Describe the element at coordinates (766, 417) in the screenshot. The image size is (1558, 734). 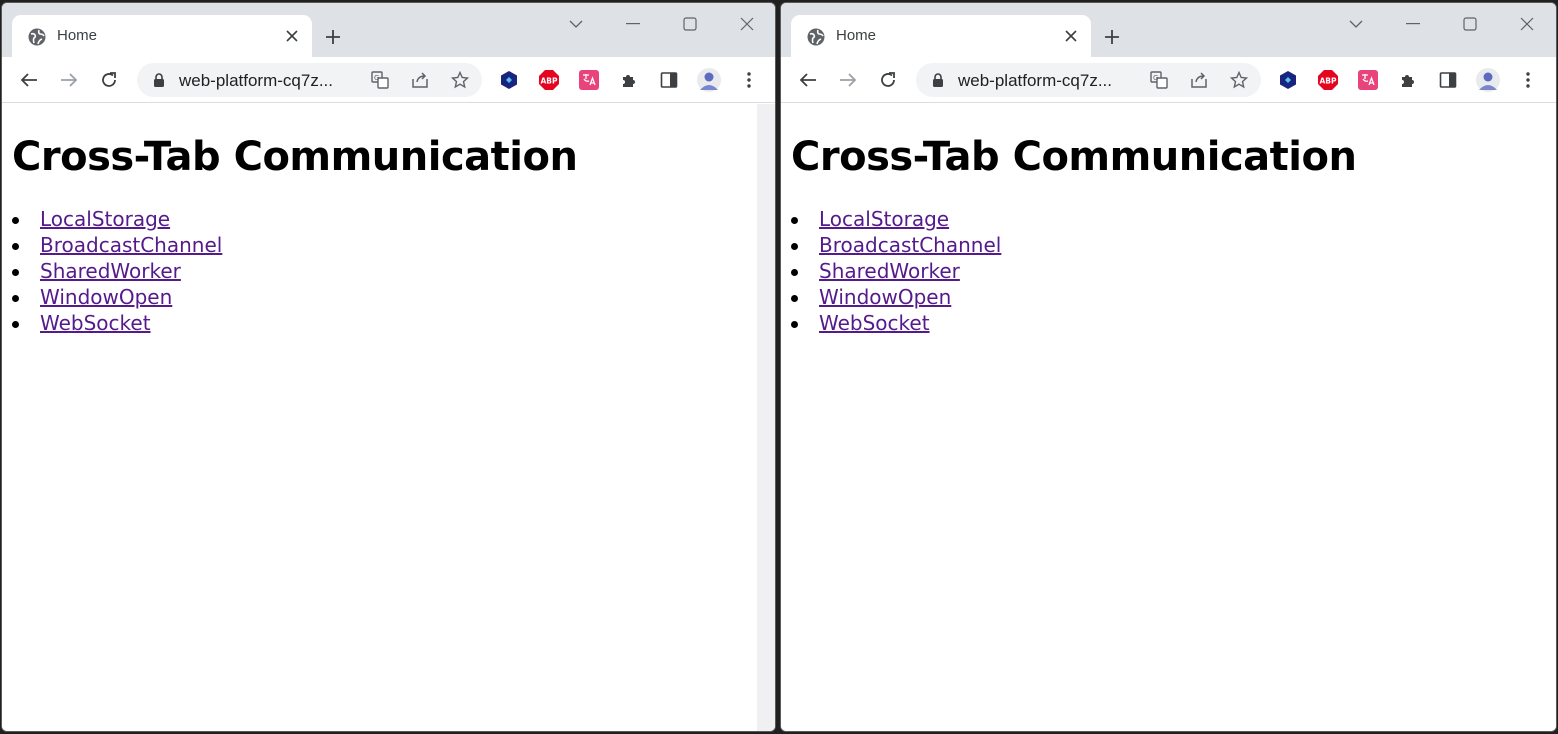
I see `scrollbar-track` at that location.